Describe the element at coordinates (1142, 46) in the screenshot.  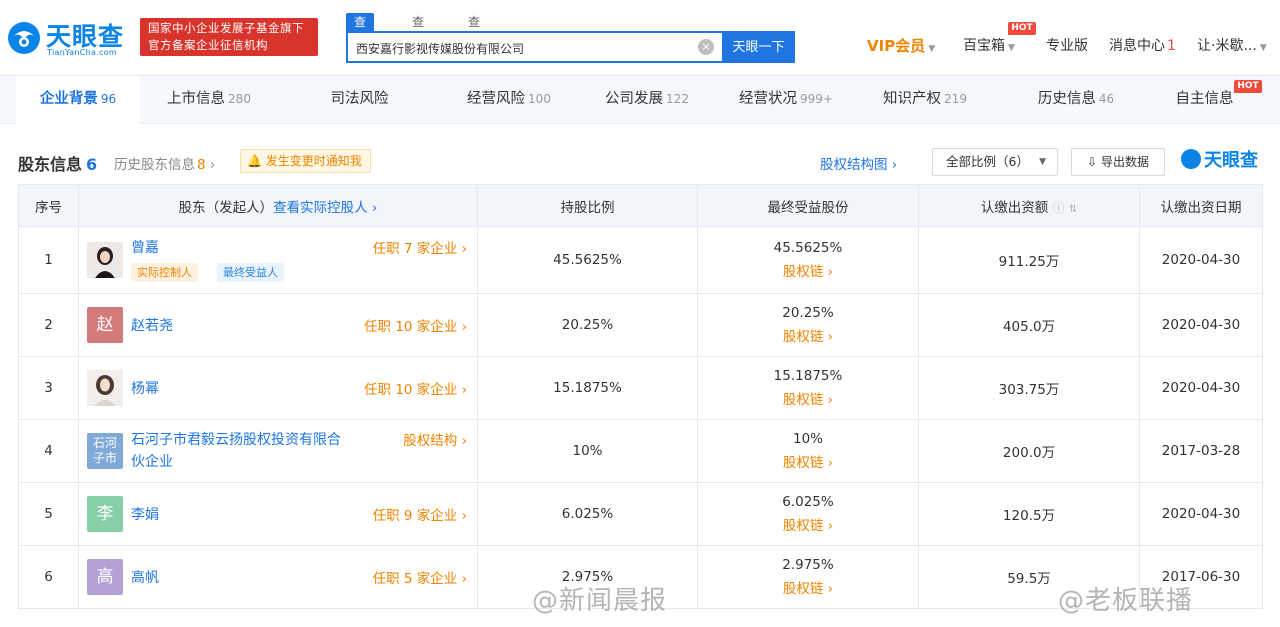
I see `message-center-link: 消息中心 1` at that location.